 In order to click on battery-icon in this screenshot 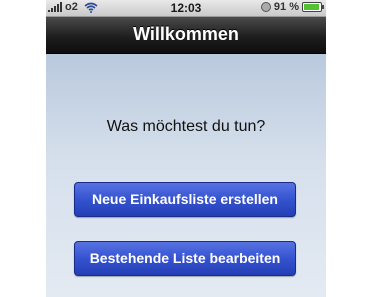, I will do `click(313, 7)`.